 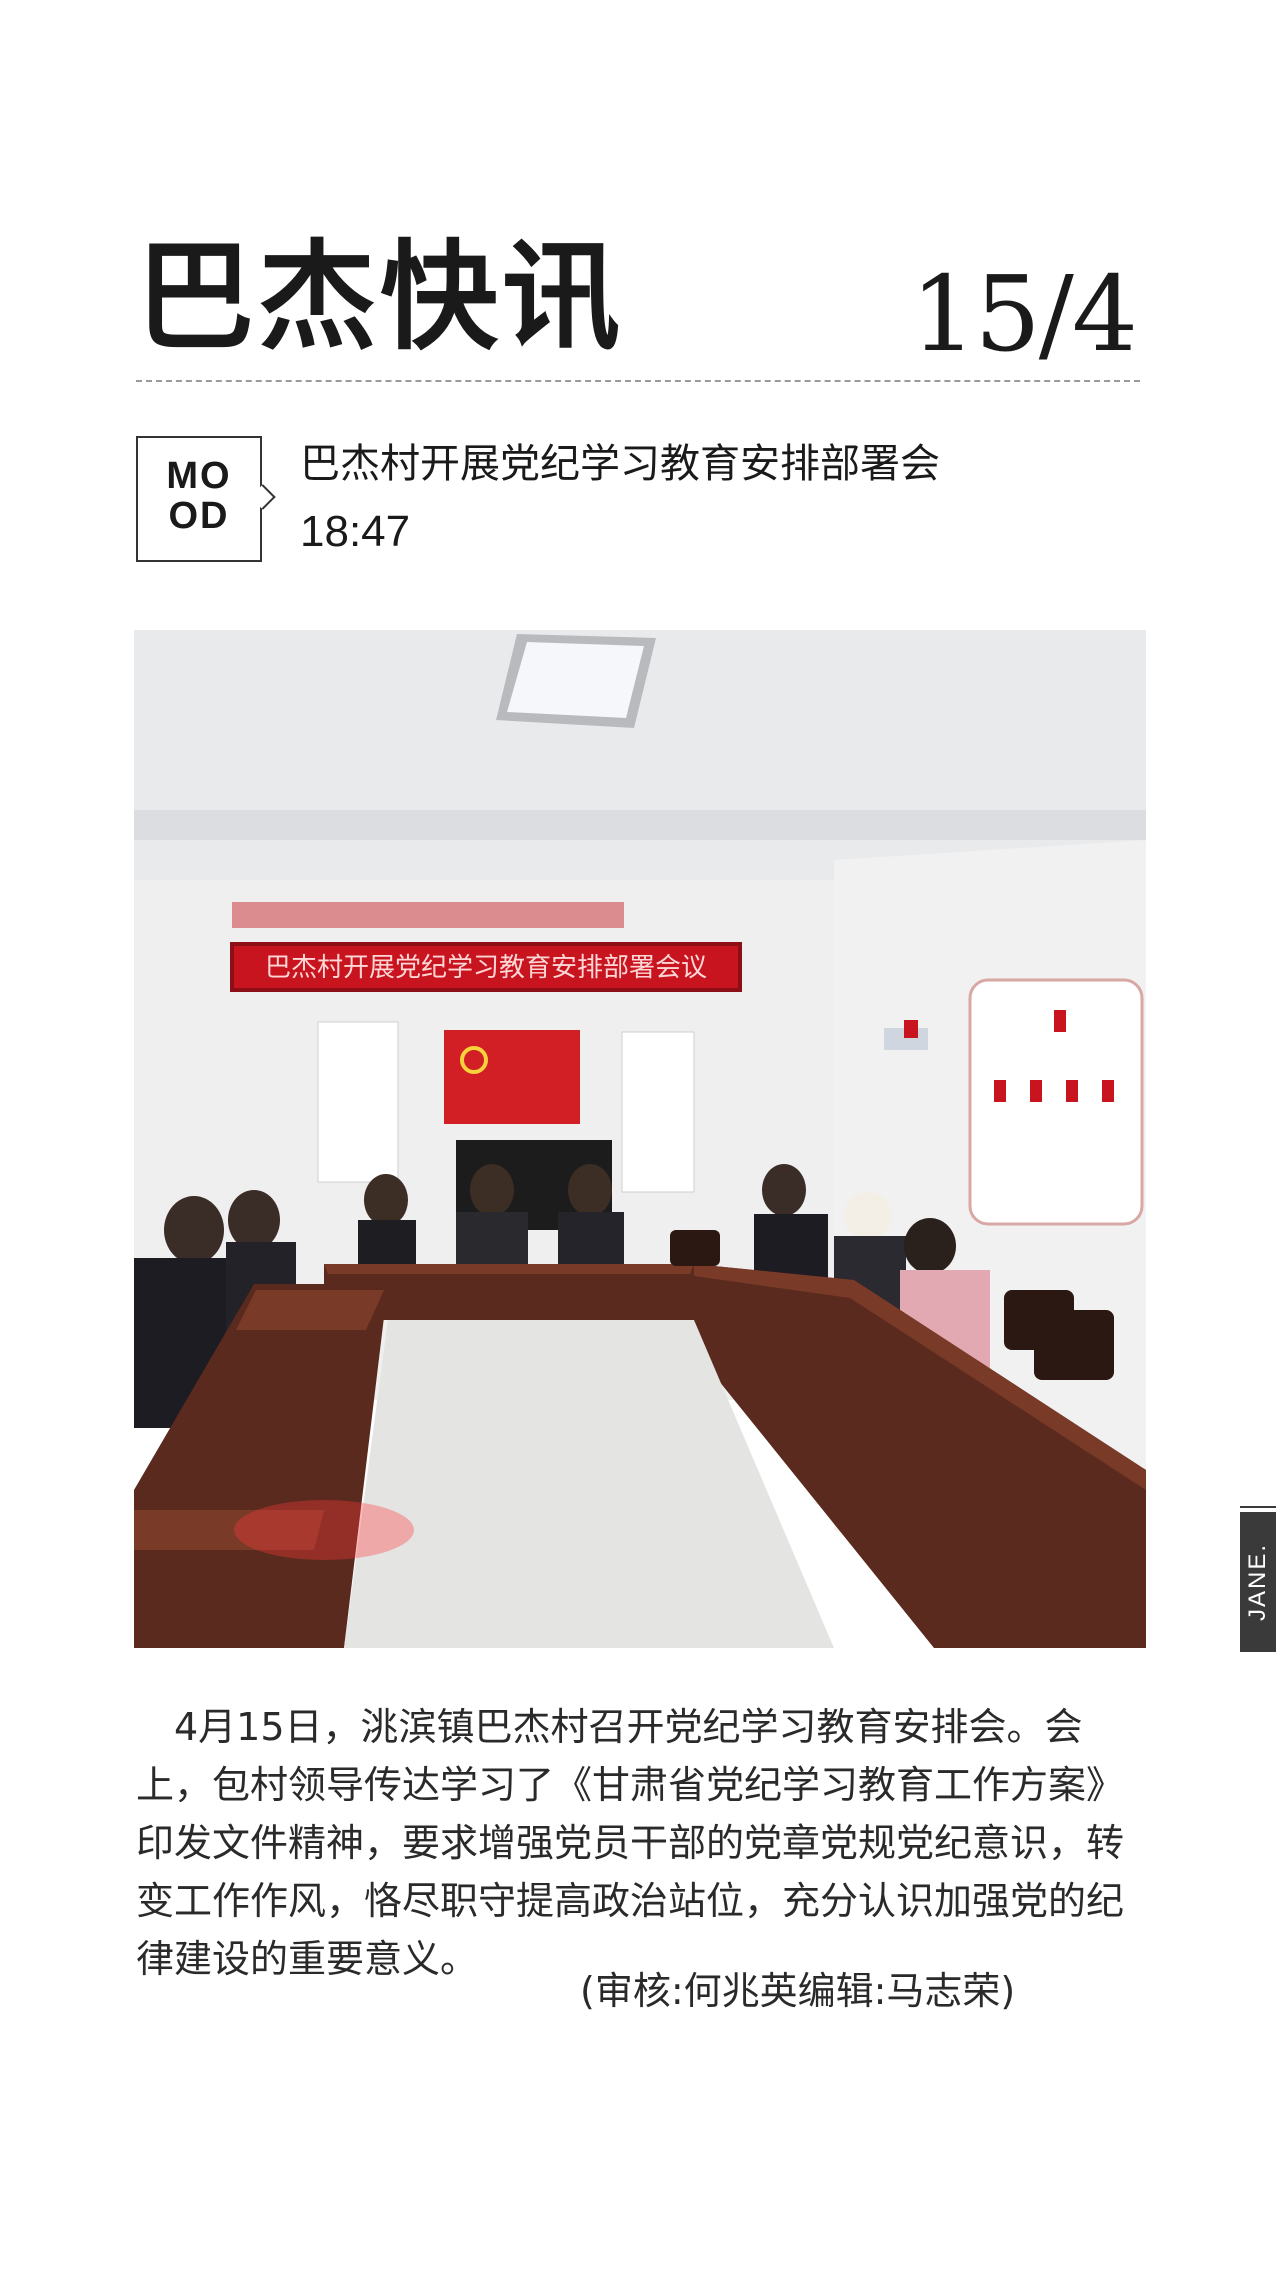 What do you see at coordinates (798, 1991) in the screenshot?
I see `article-credits: (审核:何兆英编辑:马志荣)` at bounding box center [798, 1991].